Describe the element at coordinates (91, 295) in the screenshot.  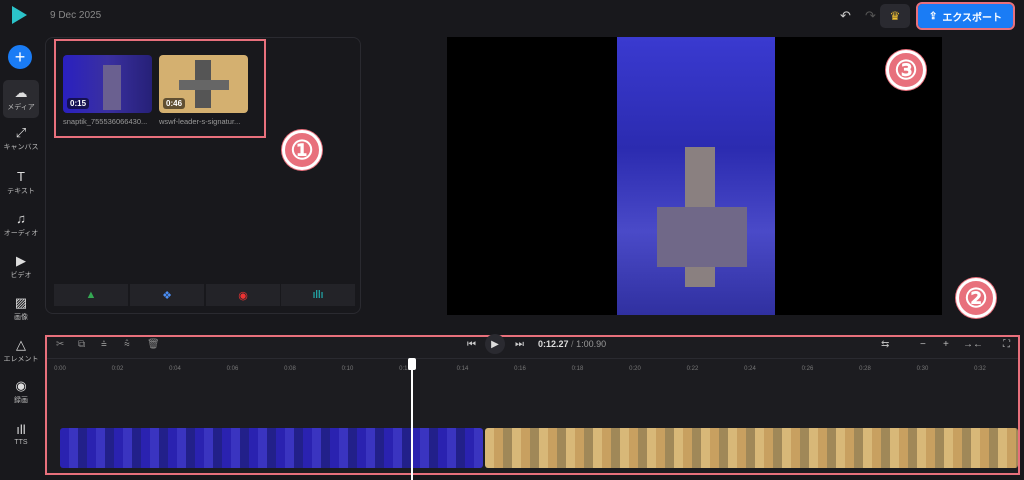
I see `google-drive-button: ▲` at that location.